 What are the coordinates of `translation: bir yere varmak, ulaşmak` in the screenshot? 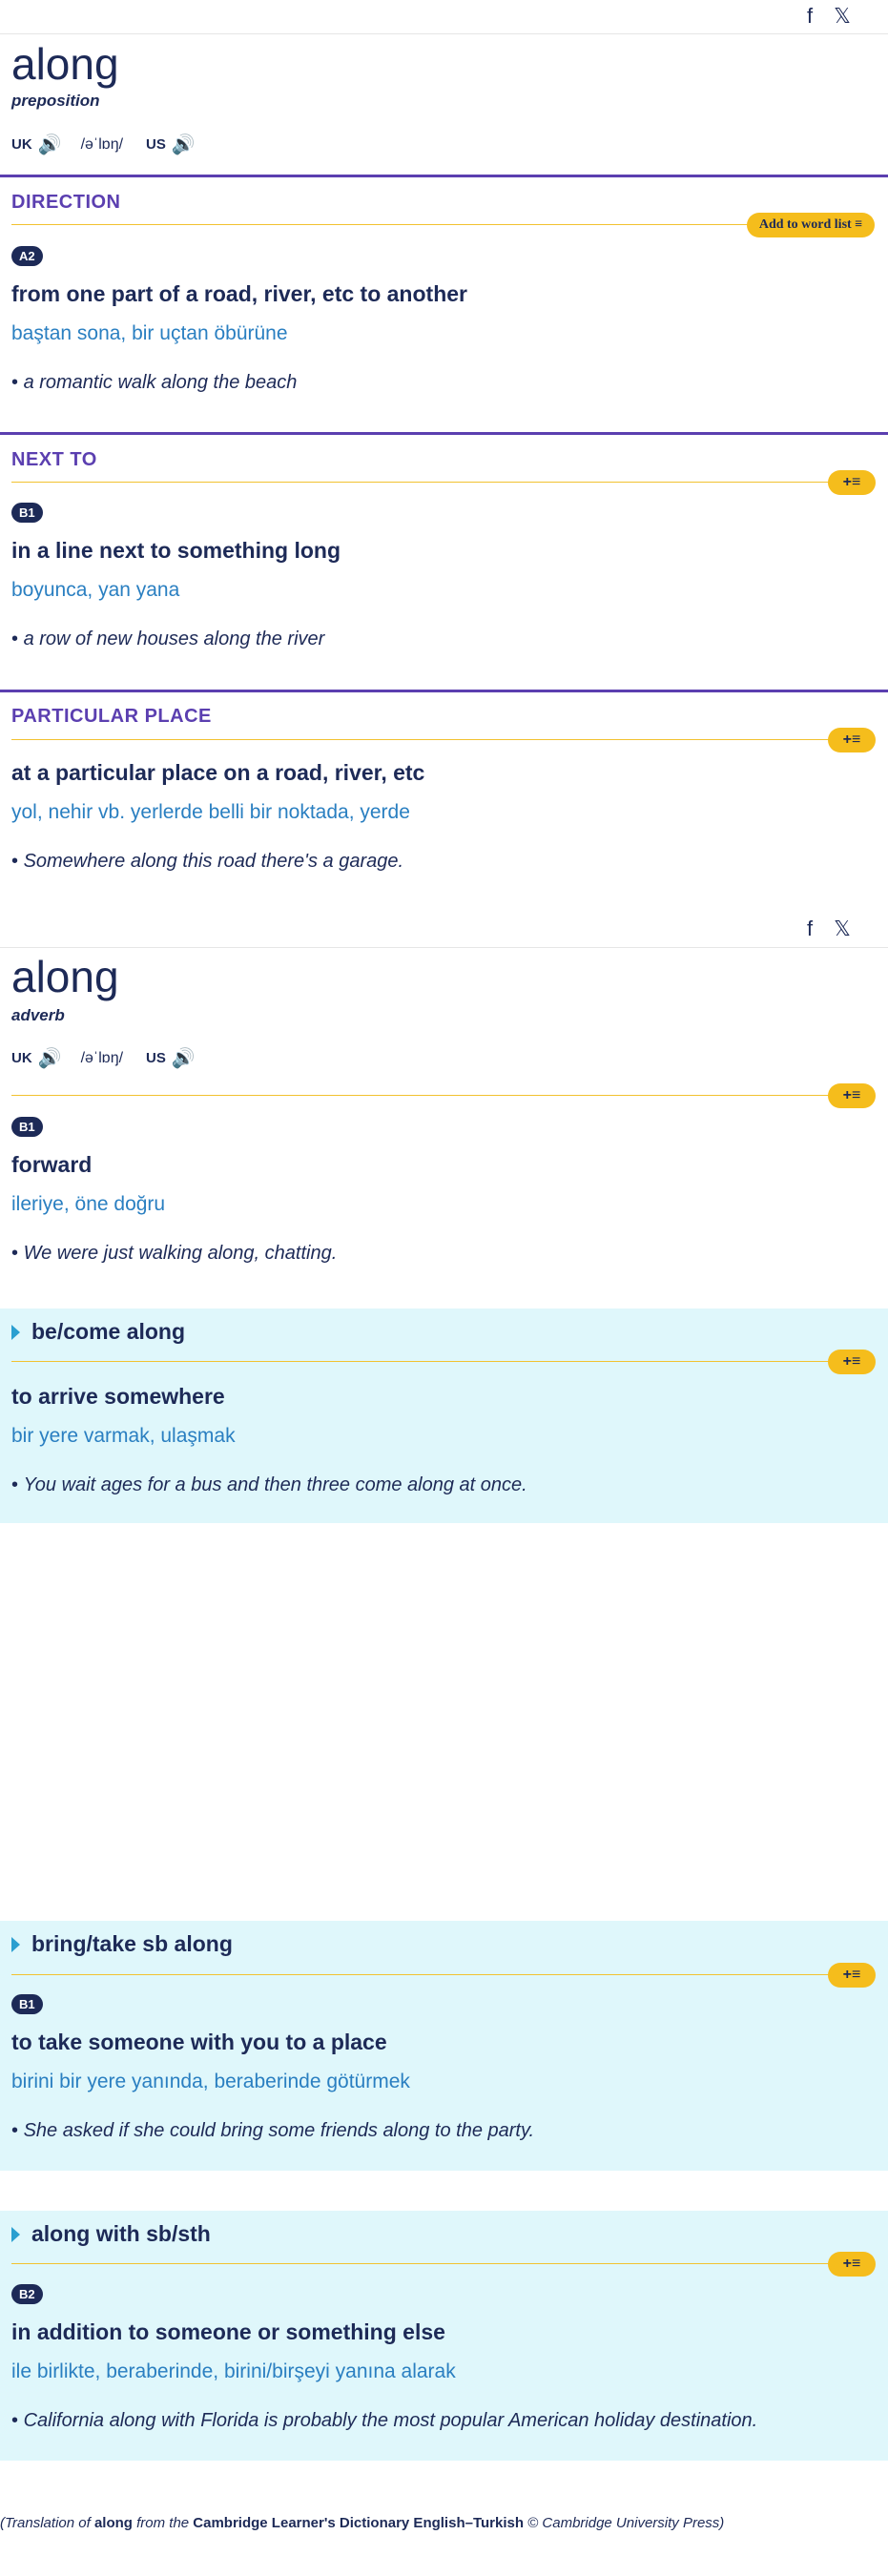 It's located at (123, 1436).